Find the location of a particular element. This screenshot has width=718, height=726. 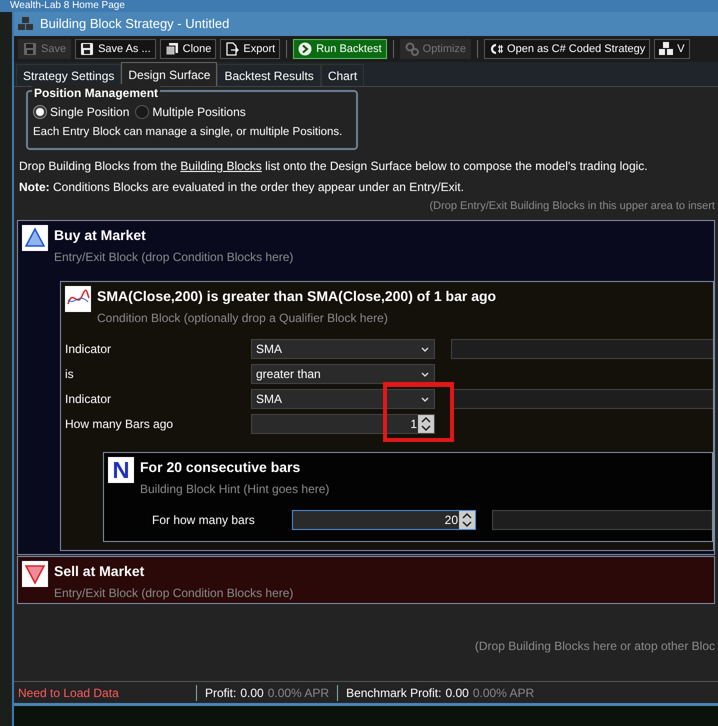

tab: Design Surface is located at coordinates (169, 74).